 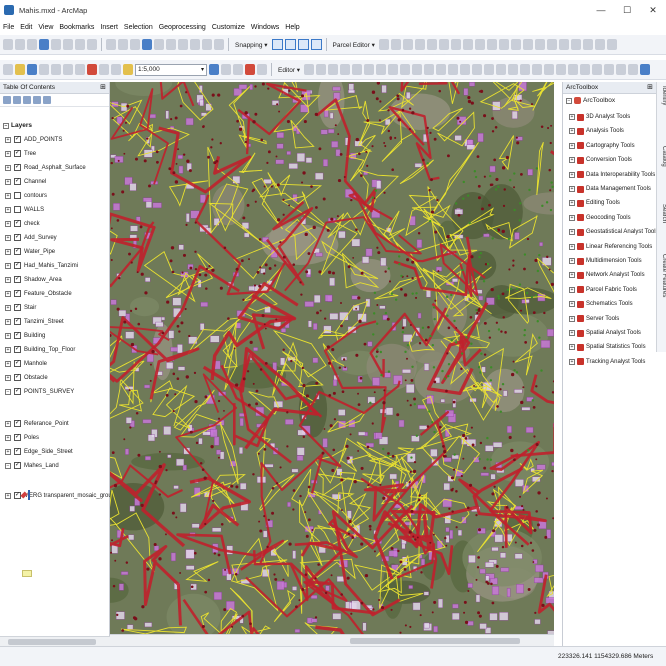 I want to click on map-scale-combo: 1:5,000, so click(x=171, y=69).